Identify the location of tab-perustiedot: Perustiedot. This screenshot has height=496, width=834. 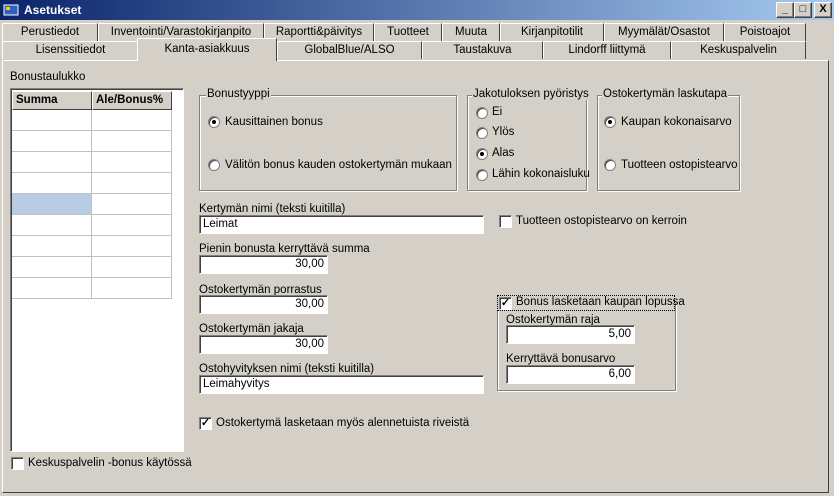
(50, 32).